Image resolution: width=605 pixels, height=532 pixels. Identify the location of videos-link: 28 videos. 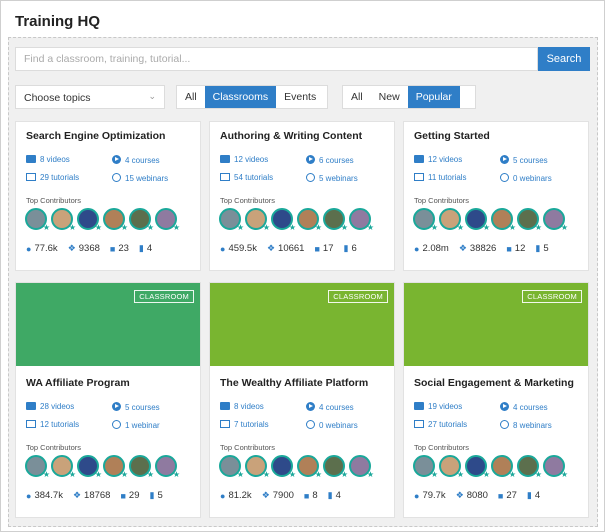
(50, 406).